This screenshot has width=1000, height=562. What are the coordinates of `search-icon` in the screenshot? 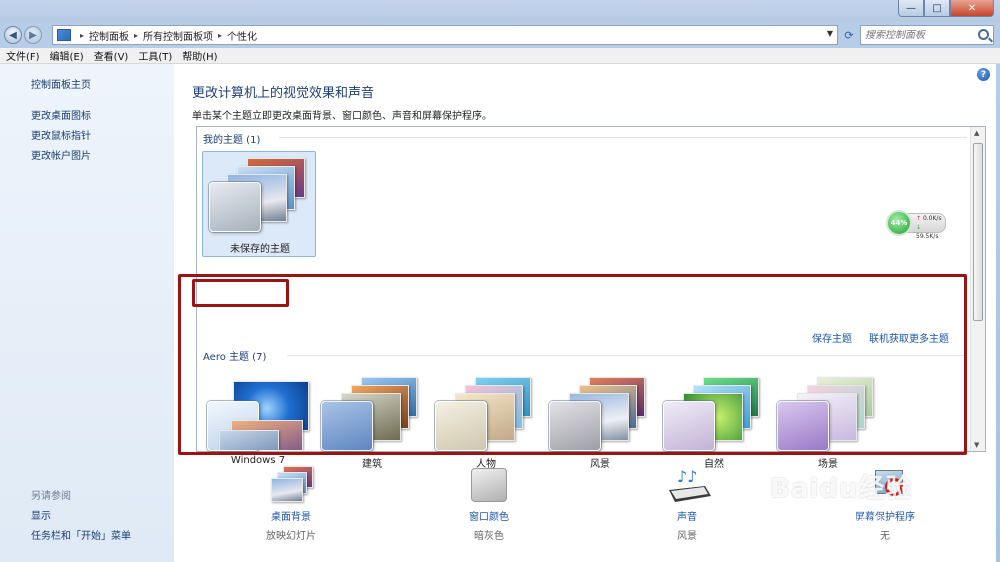 It's located at (983, 34).